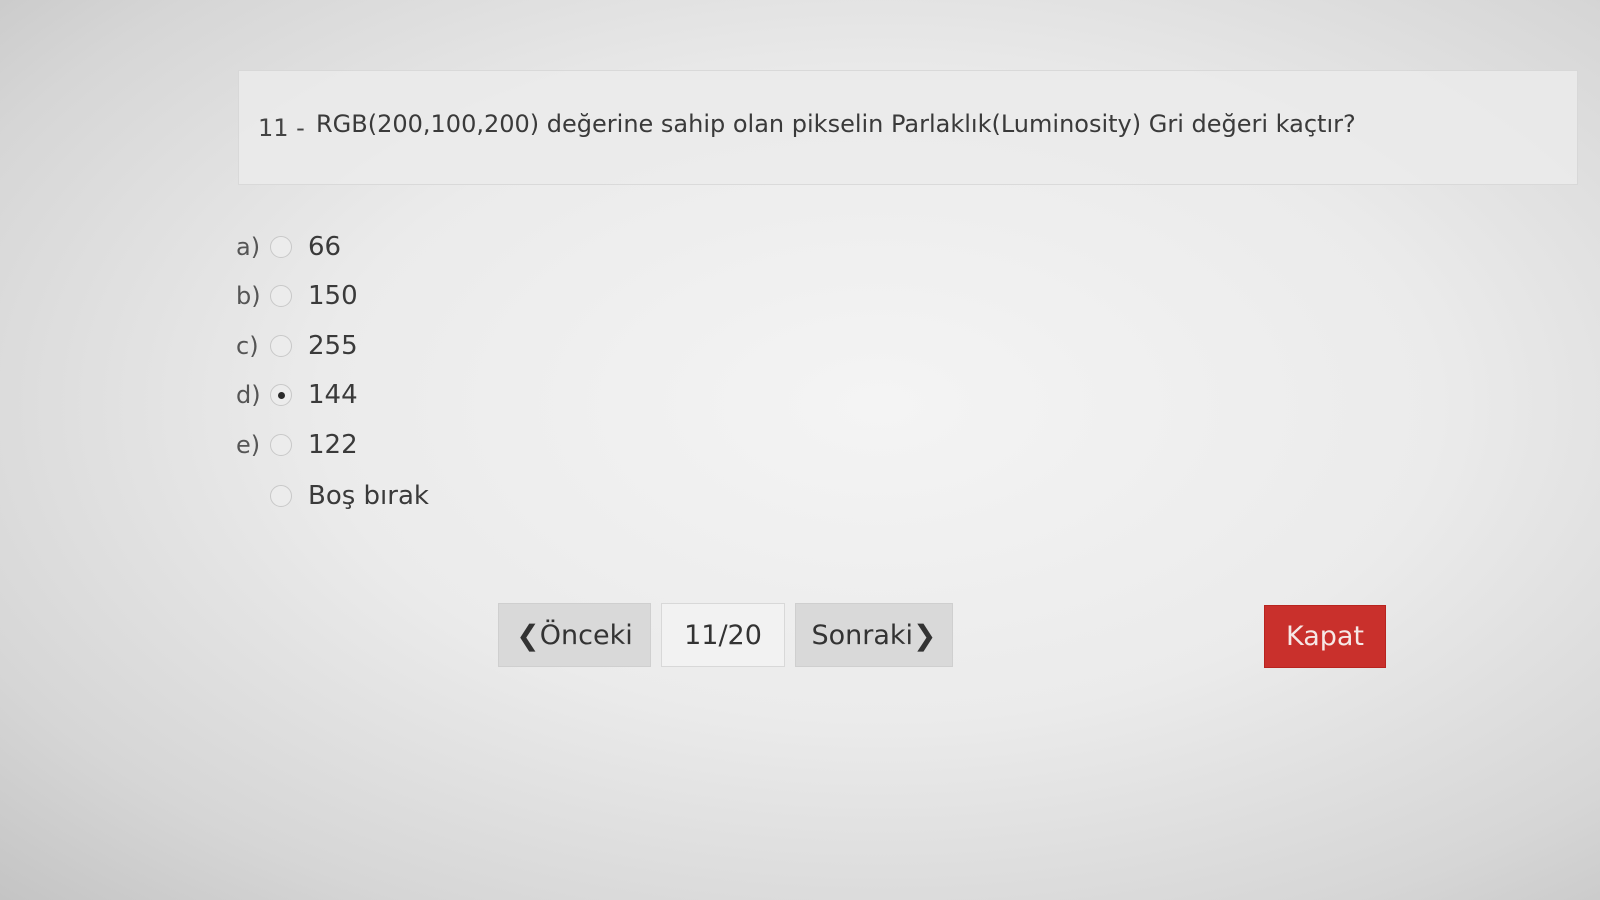 Image resolution: width=1600 pixels, height=900 pixels. What do you see at coordinates (281, 296) in the screenshot?
I see `radio-button-b` at bounding box center [281, 296].